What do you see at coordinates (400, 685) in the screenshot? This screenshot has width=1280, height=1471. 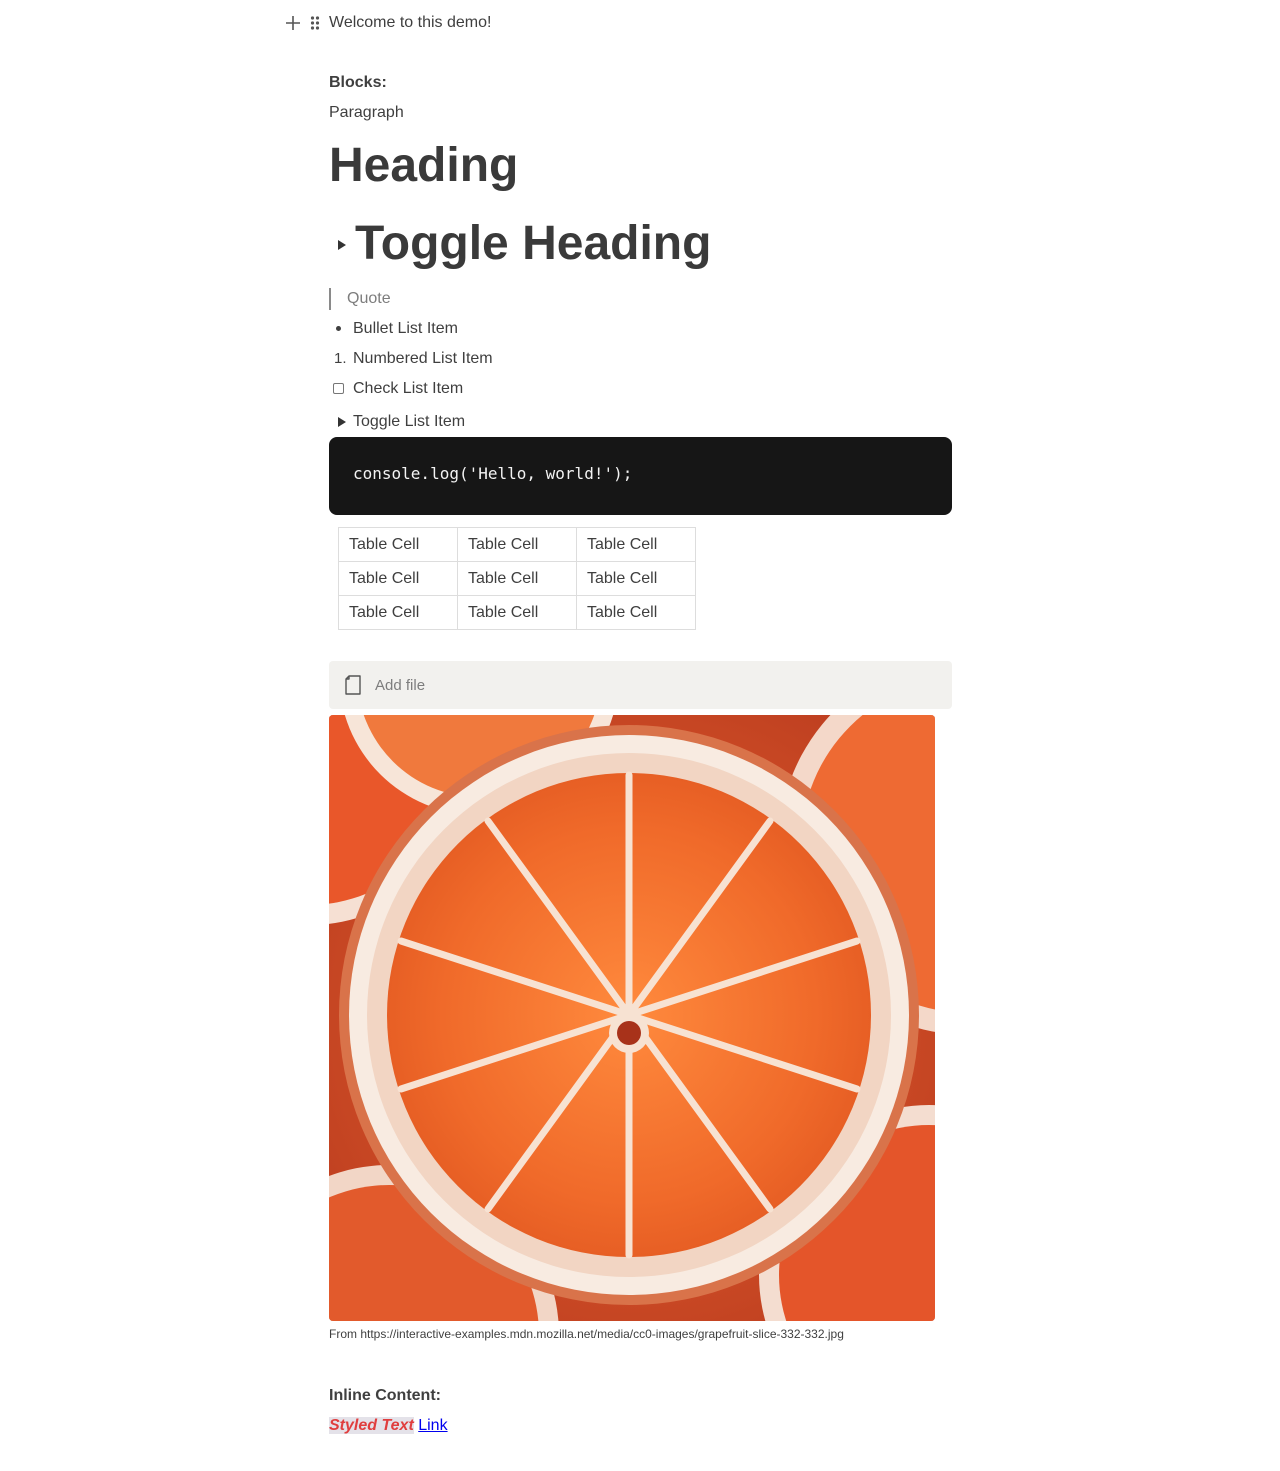 I see `add-file-label: Add file` at bounding box center [400, 685].